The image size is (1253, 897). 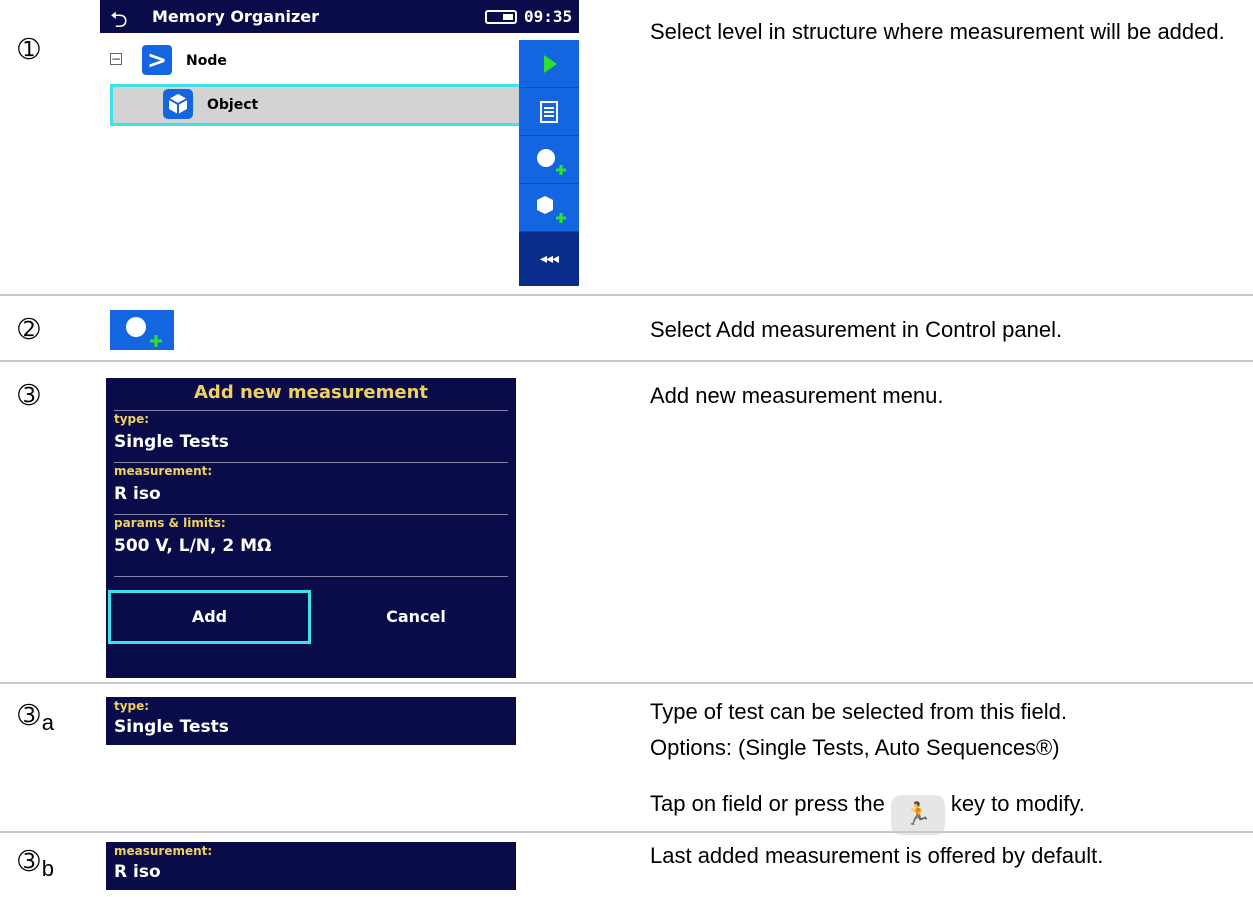 What do you see at coordinates (416, 617) in the screenshot?
I see `cancel-button: Cancel` at bounding box center [416, 617].